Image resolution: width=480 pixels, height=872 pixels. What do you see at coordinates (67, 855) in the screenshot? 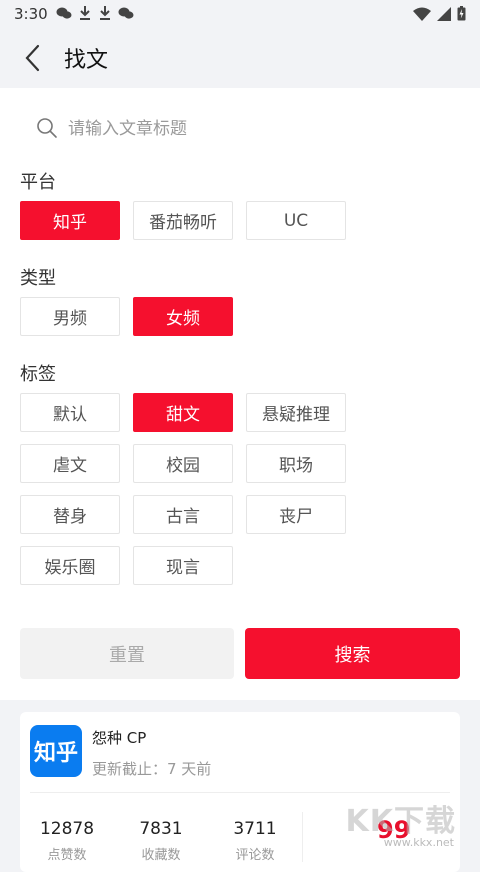
I see `like-label: 点赞数` at bounding box center [67, 855].